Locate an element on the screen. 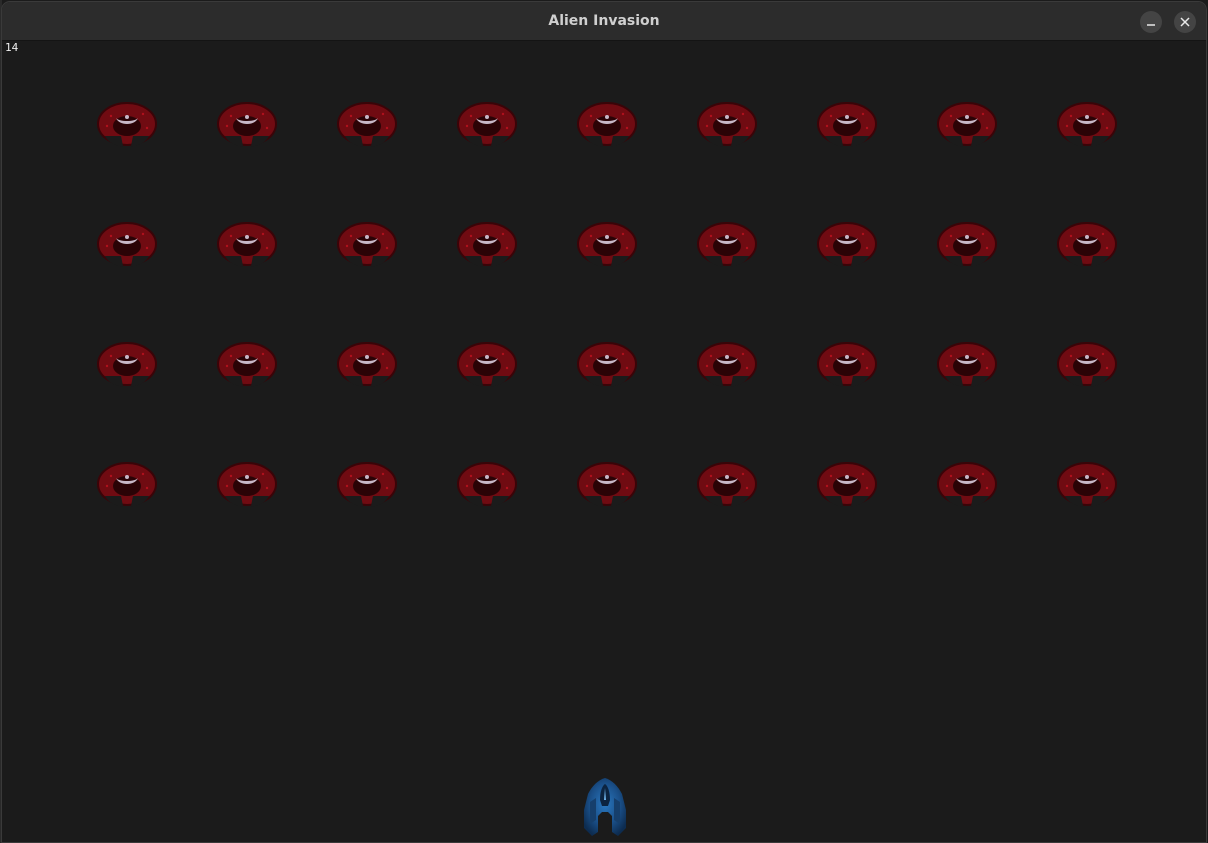 The image size is (1208, 843). minimize-button is located at coordinates (1151, 22).